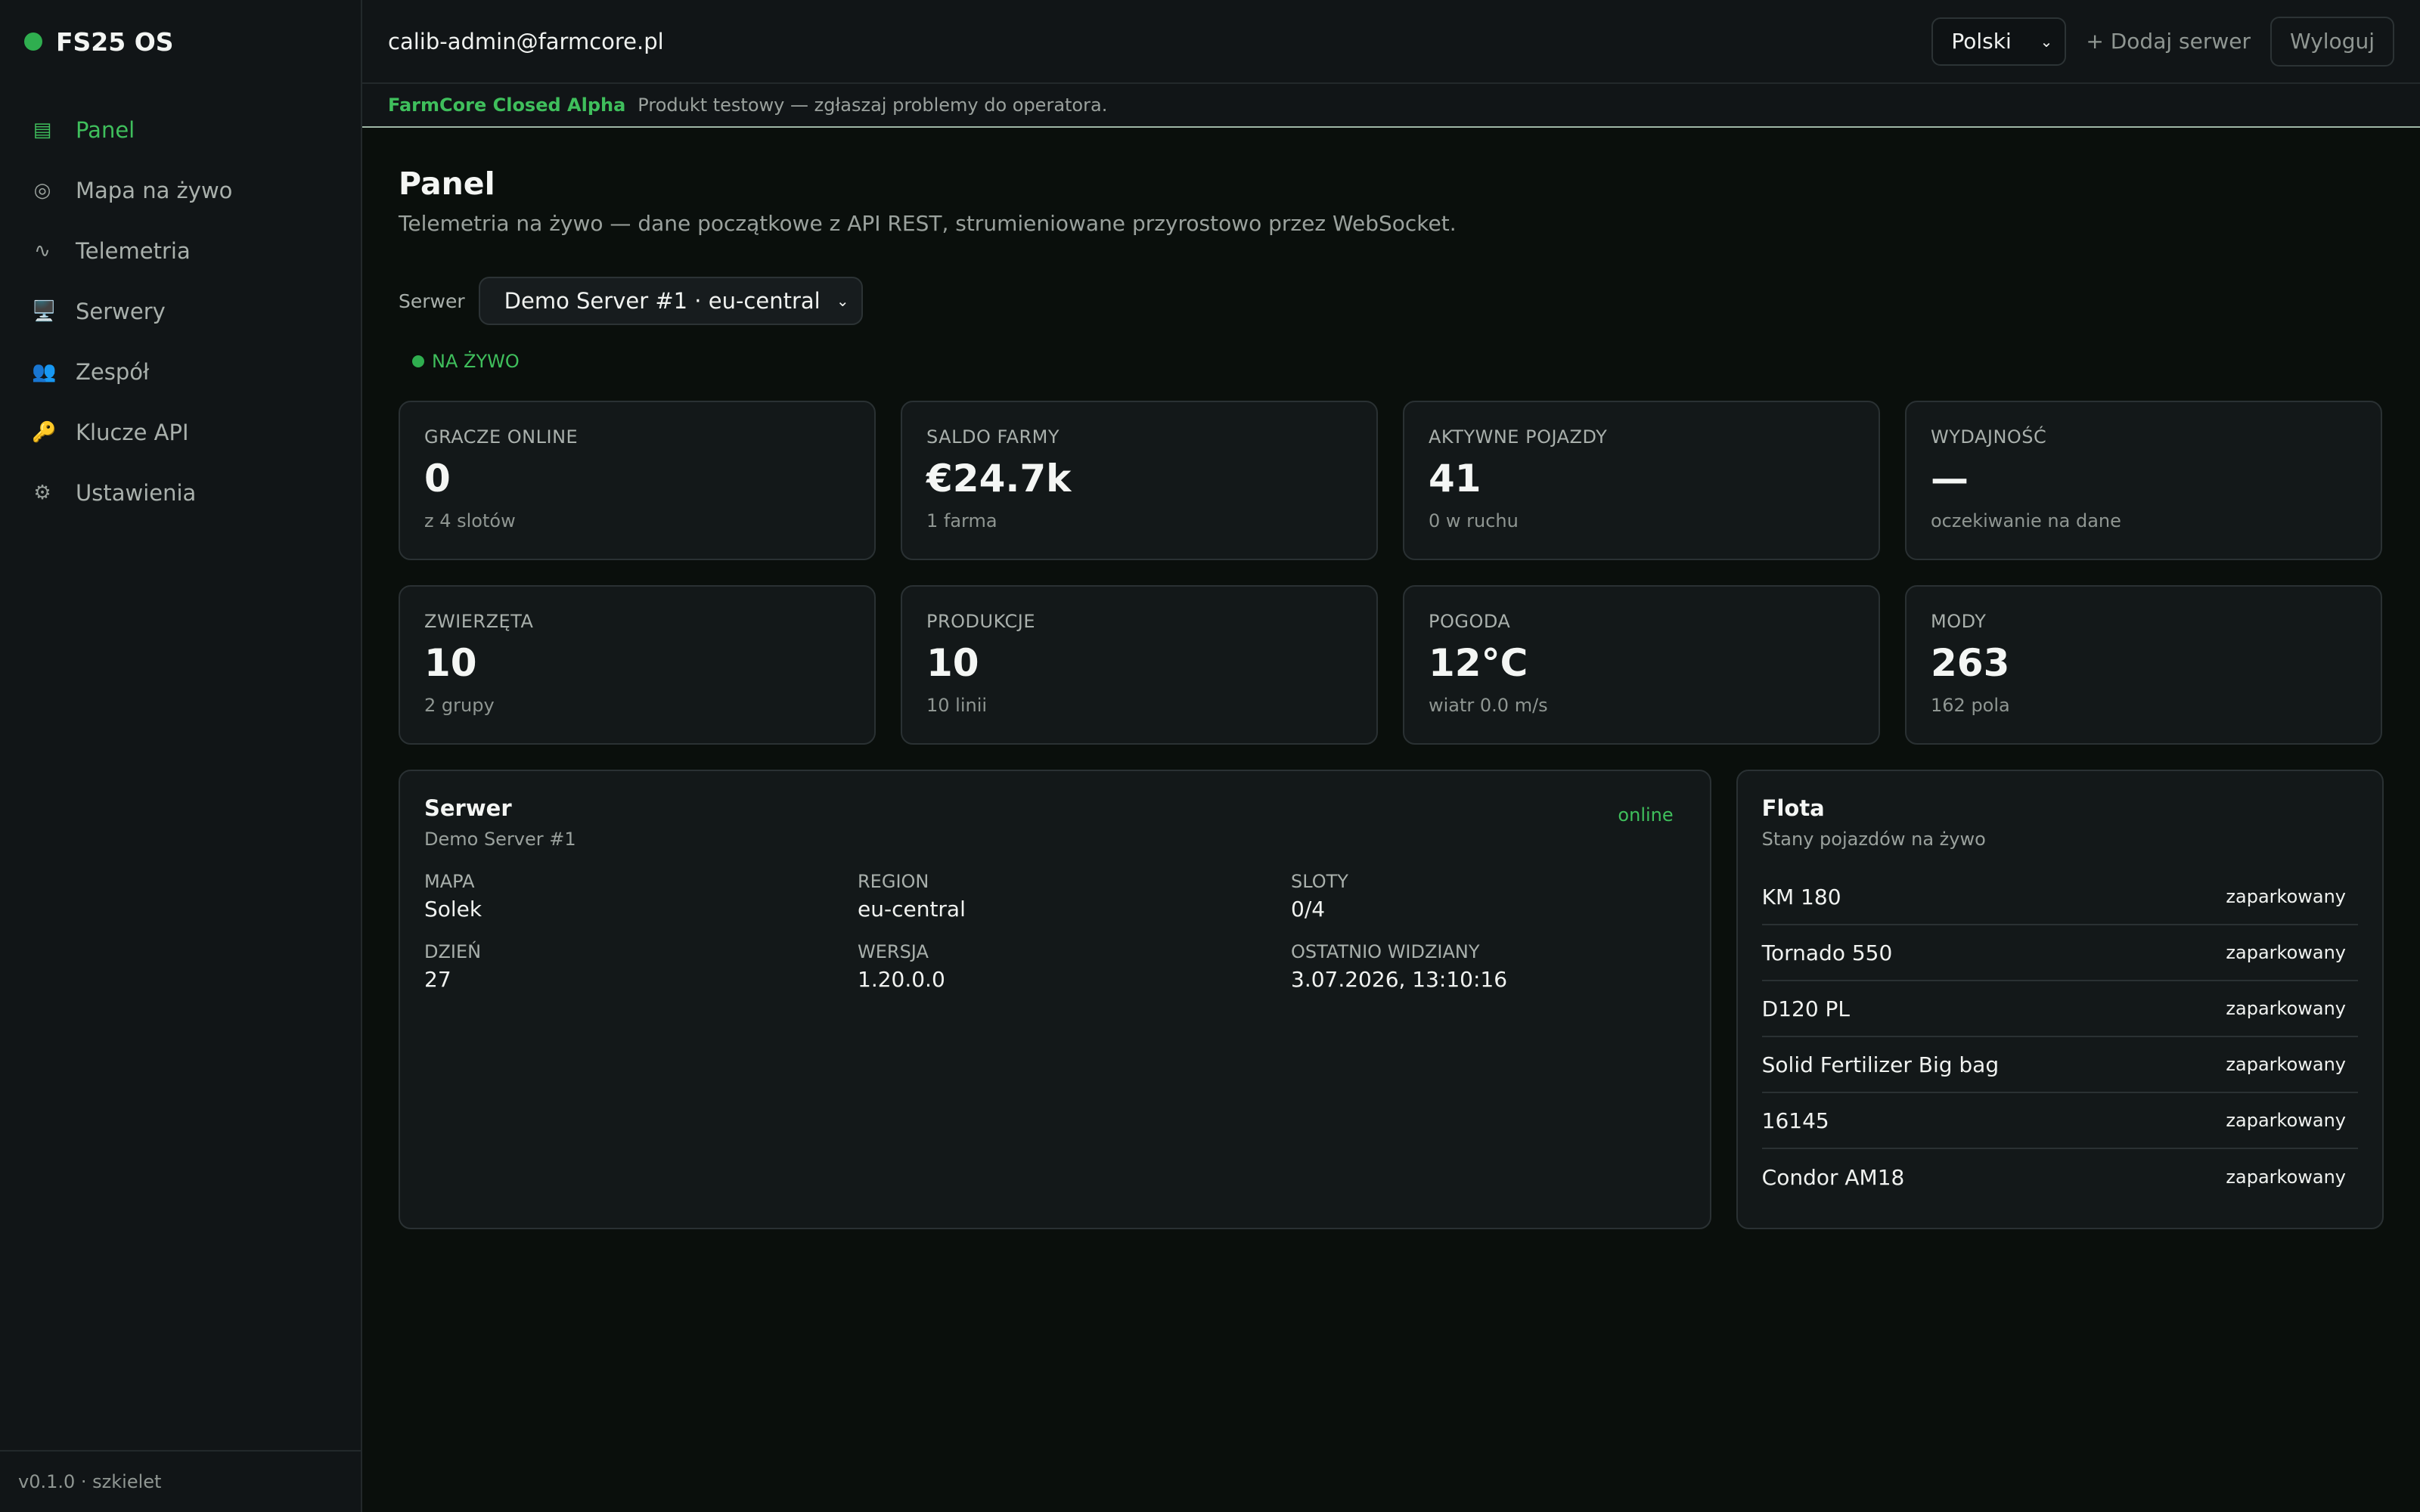 This screenshot has height=1512, width=2420. I want to click on stat-value: 41, so click(1455, 478).